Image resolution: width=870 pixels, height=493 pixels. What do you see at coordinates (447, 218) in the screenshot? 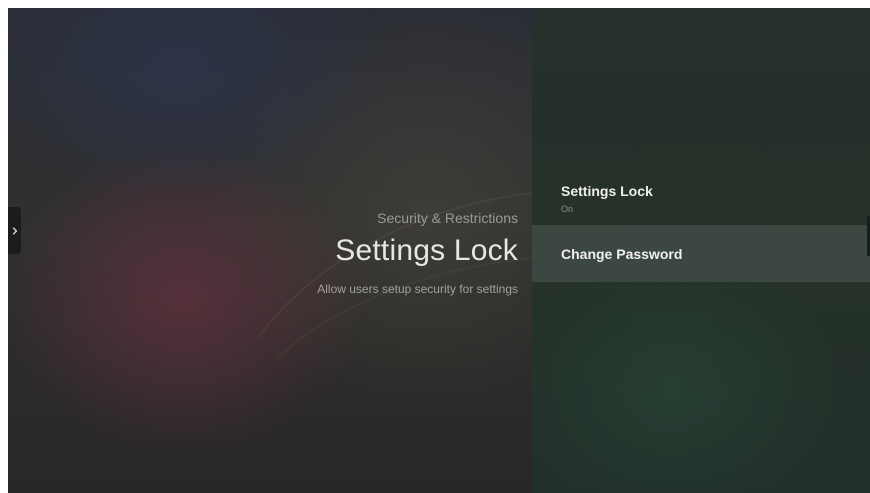
I see `breadcrumb: Security & Restrictions` at bounding box center [447, 218].